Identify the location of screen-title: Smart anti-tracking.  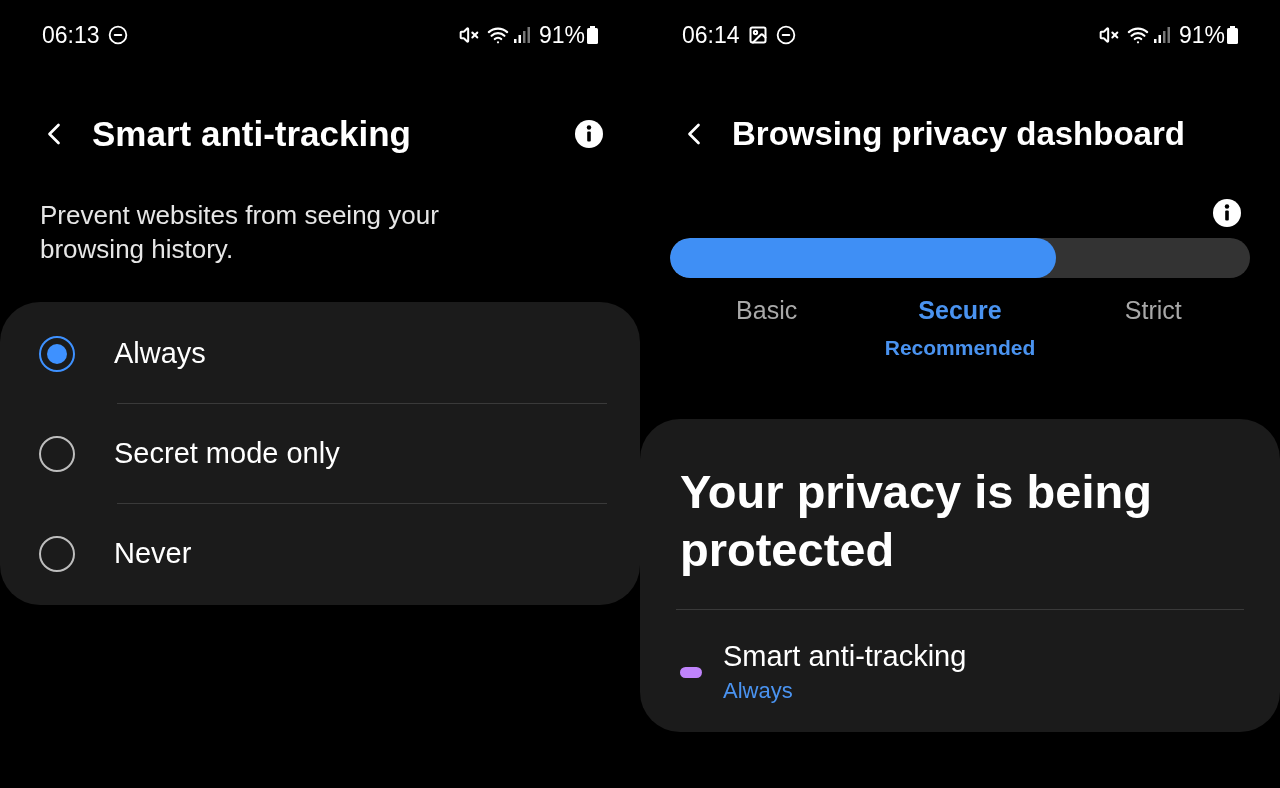
(251, 133).